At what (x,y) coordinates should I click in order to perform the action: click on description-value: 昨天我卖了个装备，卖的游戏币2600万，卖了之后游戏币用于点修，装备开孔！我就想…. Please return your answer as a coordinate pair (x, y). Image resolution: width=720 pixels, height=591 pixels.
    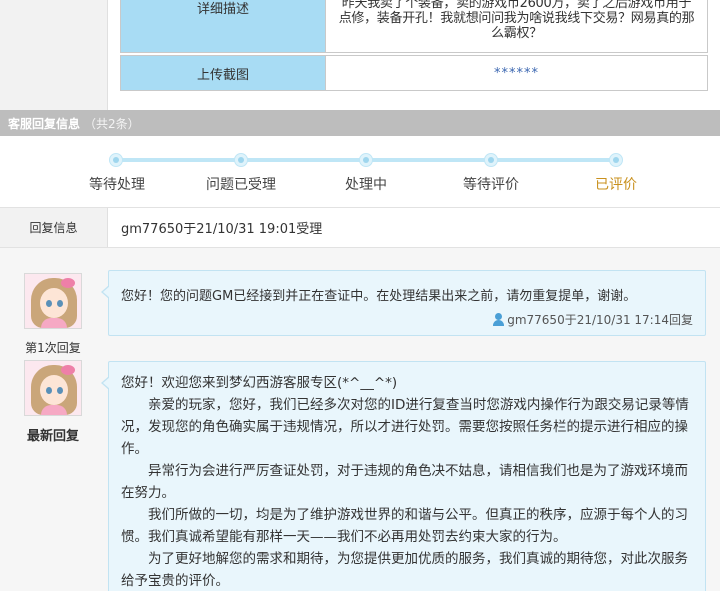
    Looking at the image, I should click on (517, 26).